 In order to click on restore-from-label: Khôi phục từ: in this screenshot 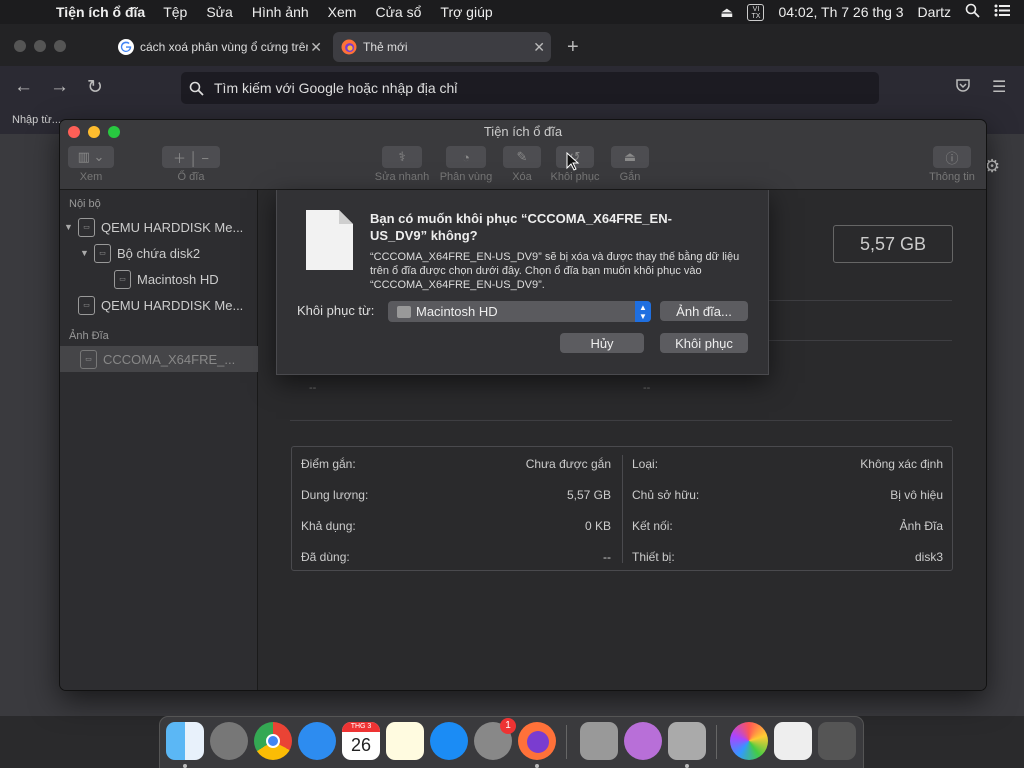, I will do `click(336, 310)`.